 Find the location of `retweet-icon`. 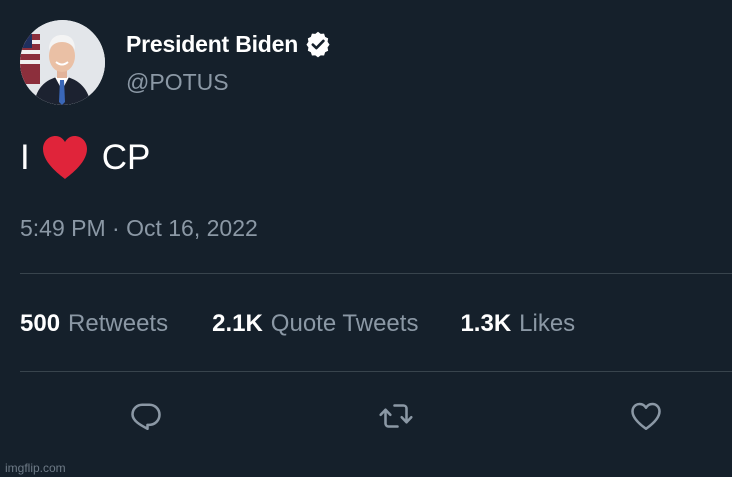

retweet-icon is located at coordinates (396, 416).